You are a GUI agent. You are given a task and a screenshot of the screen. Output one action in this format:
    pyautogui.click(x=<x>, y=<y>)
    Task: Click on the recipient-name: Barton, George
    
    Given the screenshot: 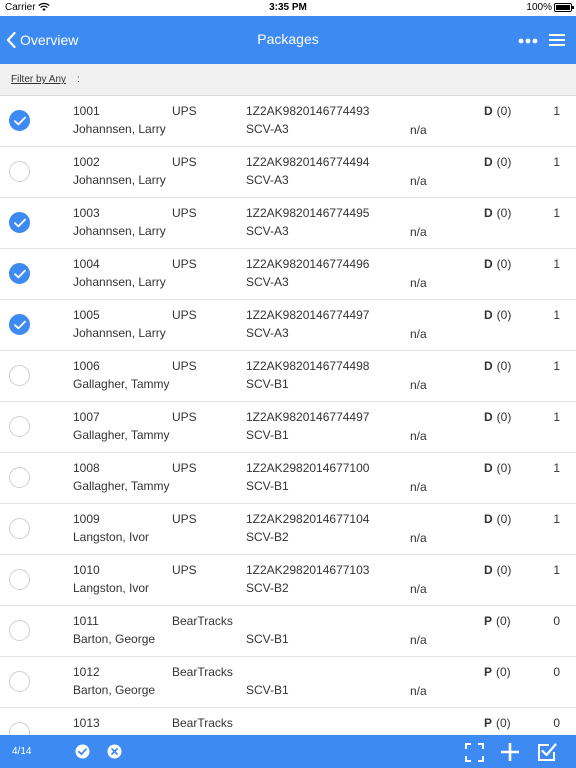 What is the action you would take?
    pyautogui.click(x=114, y=639)
    